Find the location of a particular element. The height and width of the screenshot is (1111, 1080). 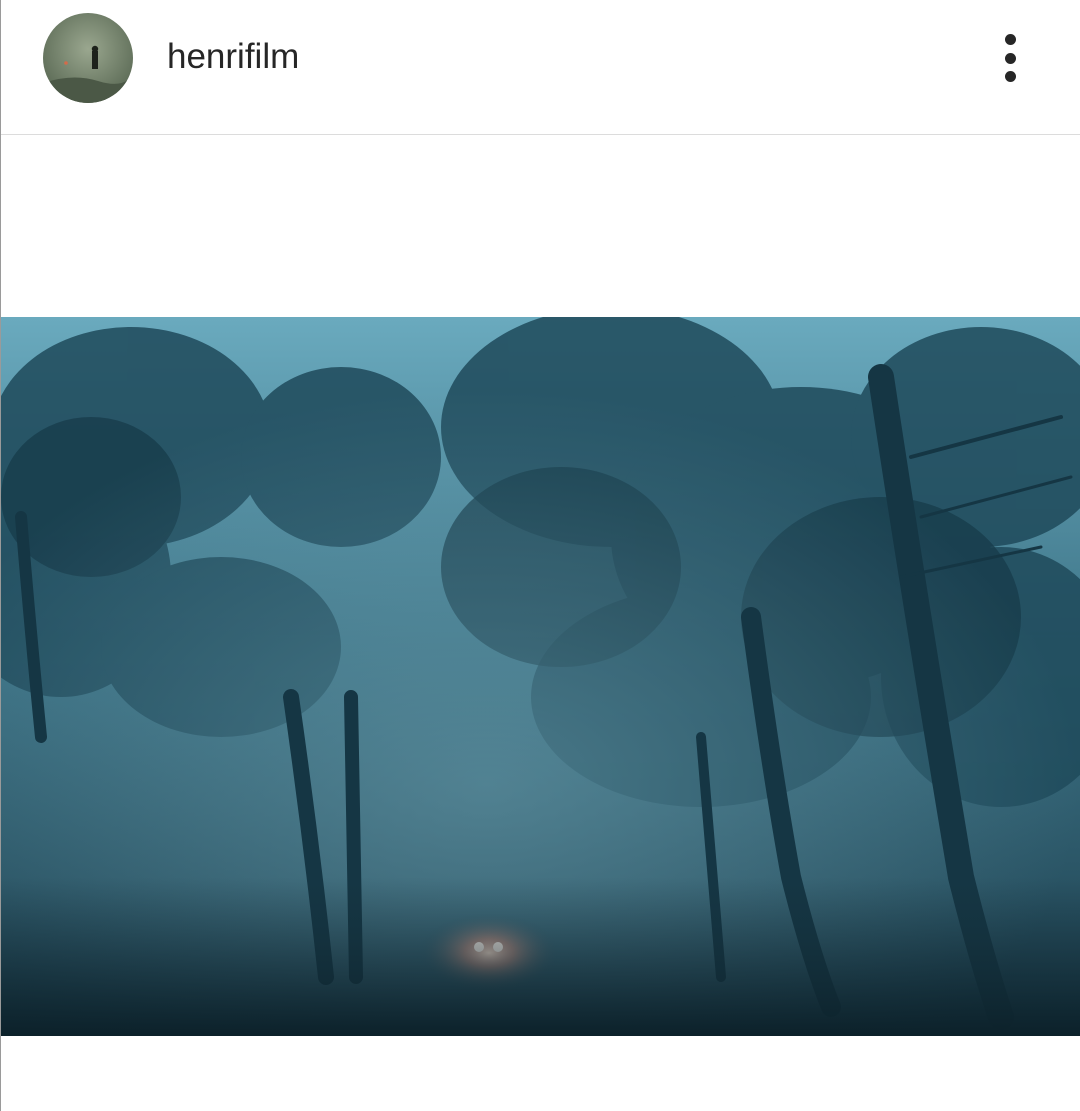

more-options-icon is located at coordinates (1010, 58).